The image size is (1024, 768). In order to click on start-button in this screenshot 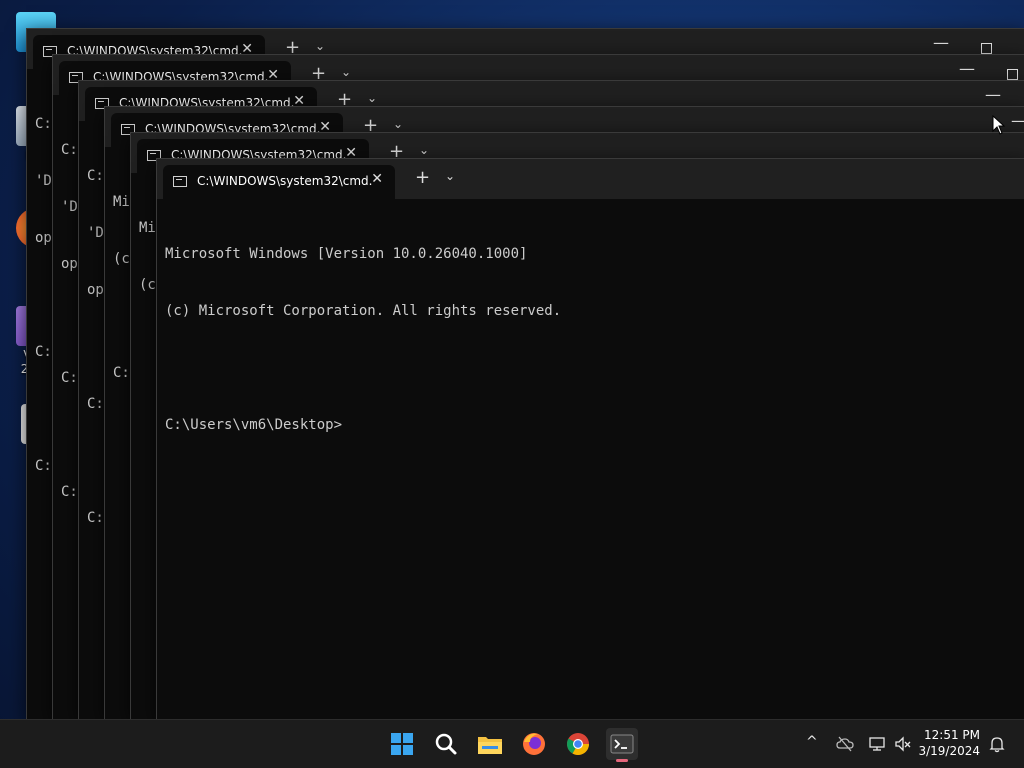, I will do `click(402, 744)`.